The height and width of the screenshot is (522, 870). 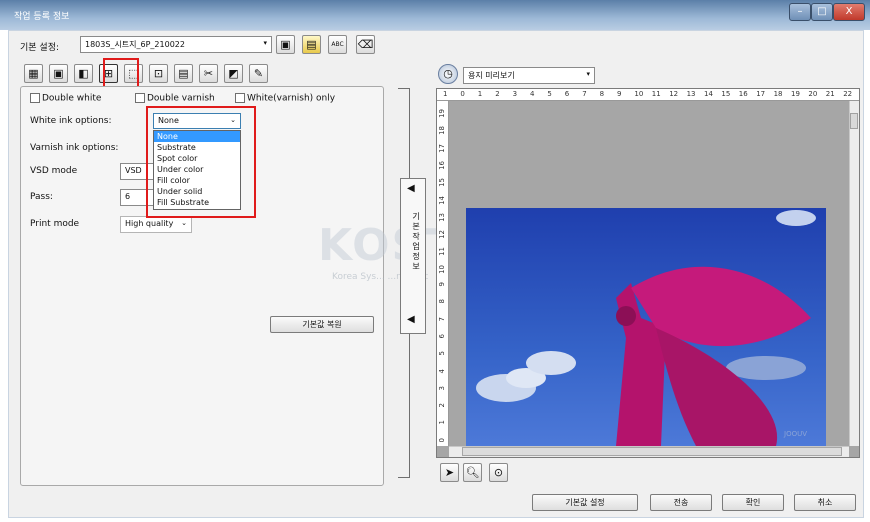 I want to click on double-varnish-label: Double varnish, so click(x=181, y=98).